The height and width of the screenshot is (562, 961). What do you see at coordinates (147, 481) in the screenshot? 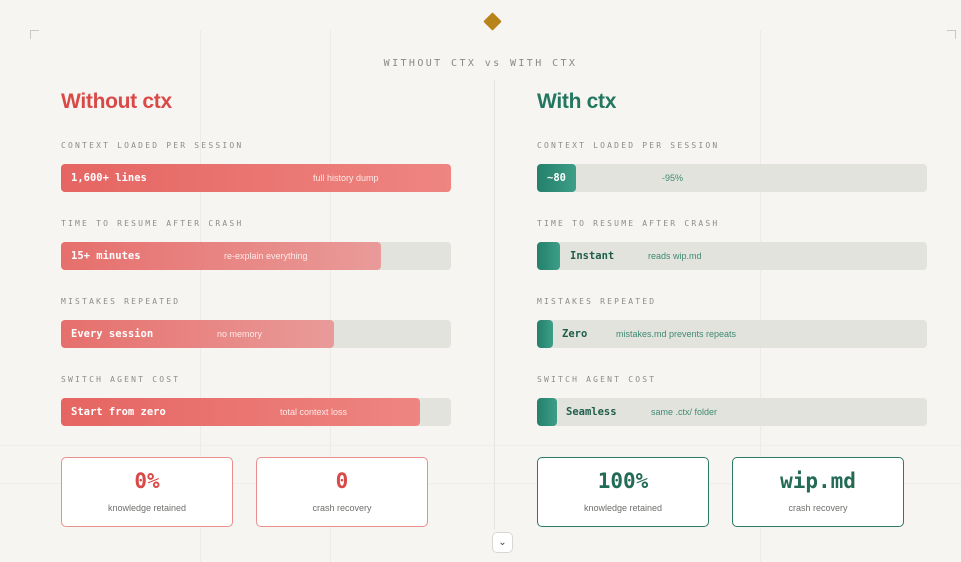
I see `stat-value: 0%` at bounding box center [147, 481].